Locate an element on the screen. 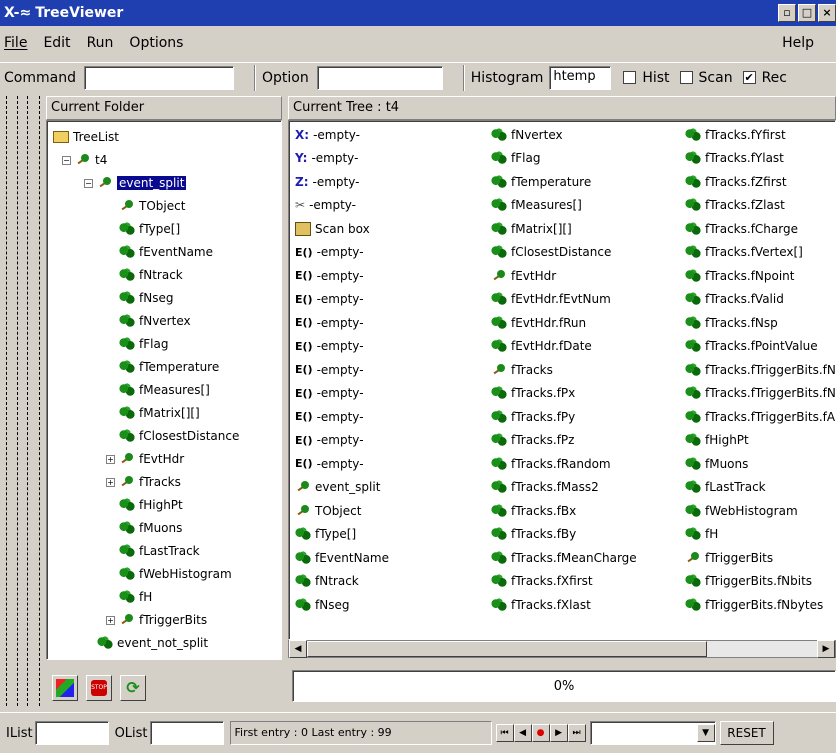 This screenshot has width=836, height=753. maximize-button: □ is located at coordinates (807, 13).